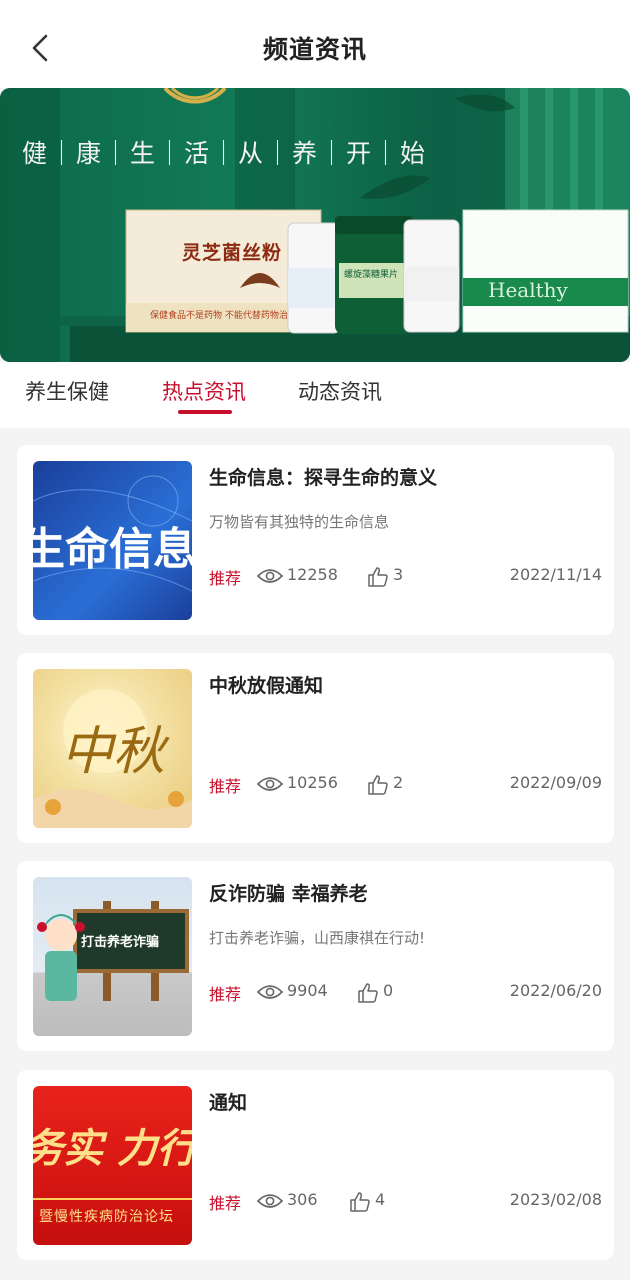 The height and width of the screenshot is (1280, 630). What do you see at coordinates (555, 574) in the screenshot?
I see `publish-date: 2022/11/14` at bounding box center [555, 574].